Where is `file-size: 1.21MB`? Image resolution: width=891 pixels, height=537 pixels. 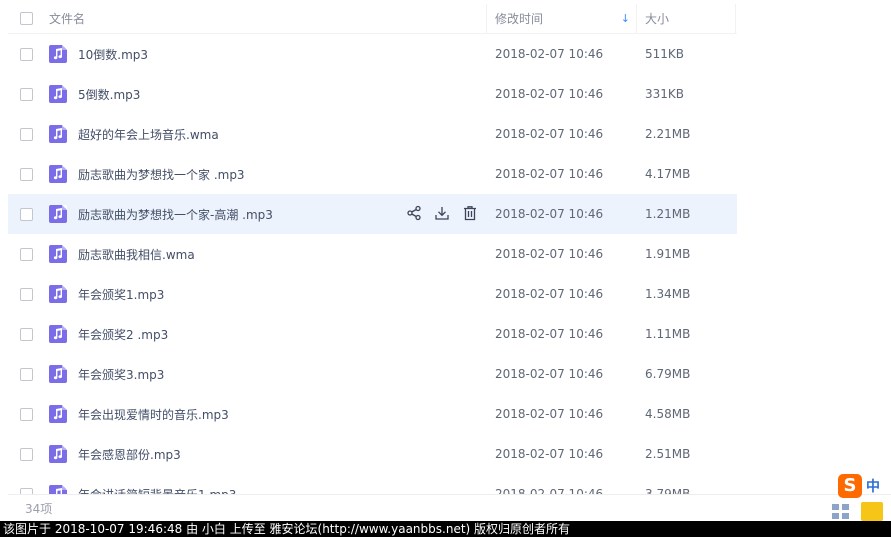
file-size: 1.21MB is located at coordinates (668, 214).